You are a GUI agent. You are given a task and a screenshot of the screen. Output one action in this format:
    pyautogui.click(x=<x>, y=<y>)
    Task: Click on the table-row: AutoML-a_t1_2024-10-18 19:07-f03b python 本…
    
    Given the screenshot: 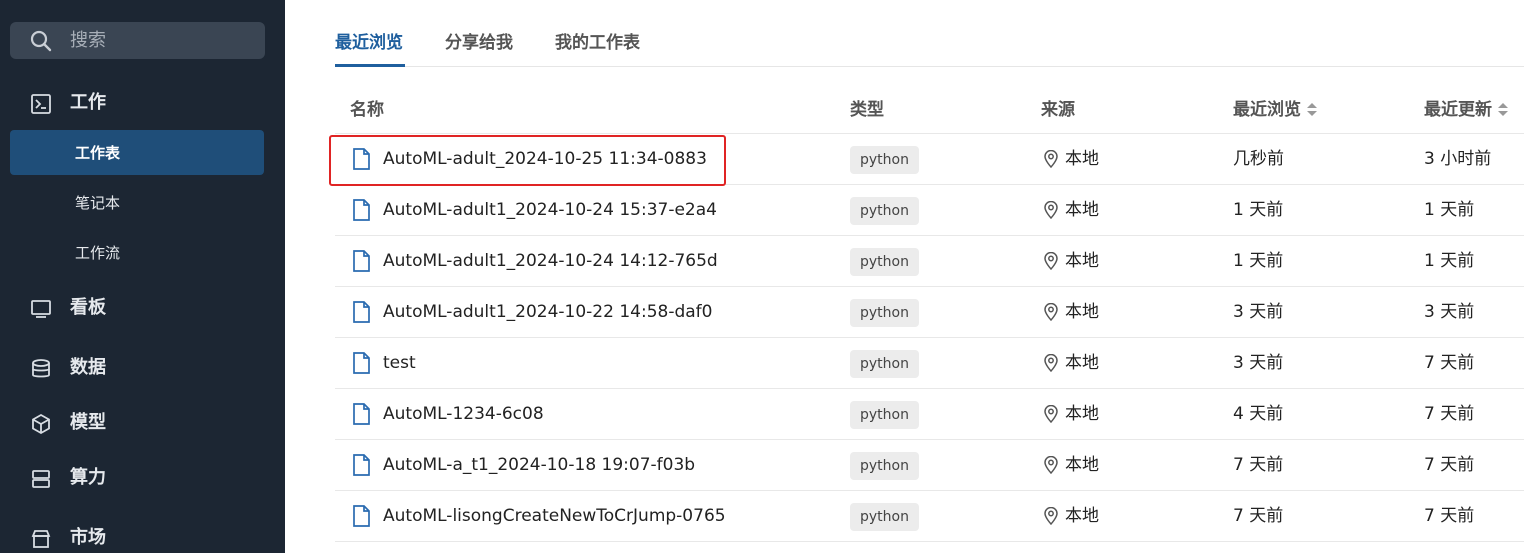 What is the action you would take?
    pyautogui.click(x=929, y=464)
    